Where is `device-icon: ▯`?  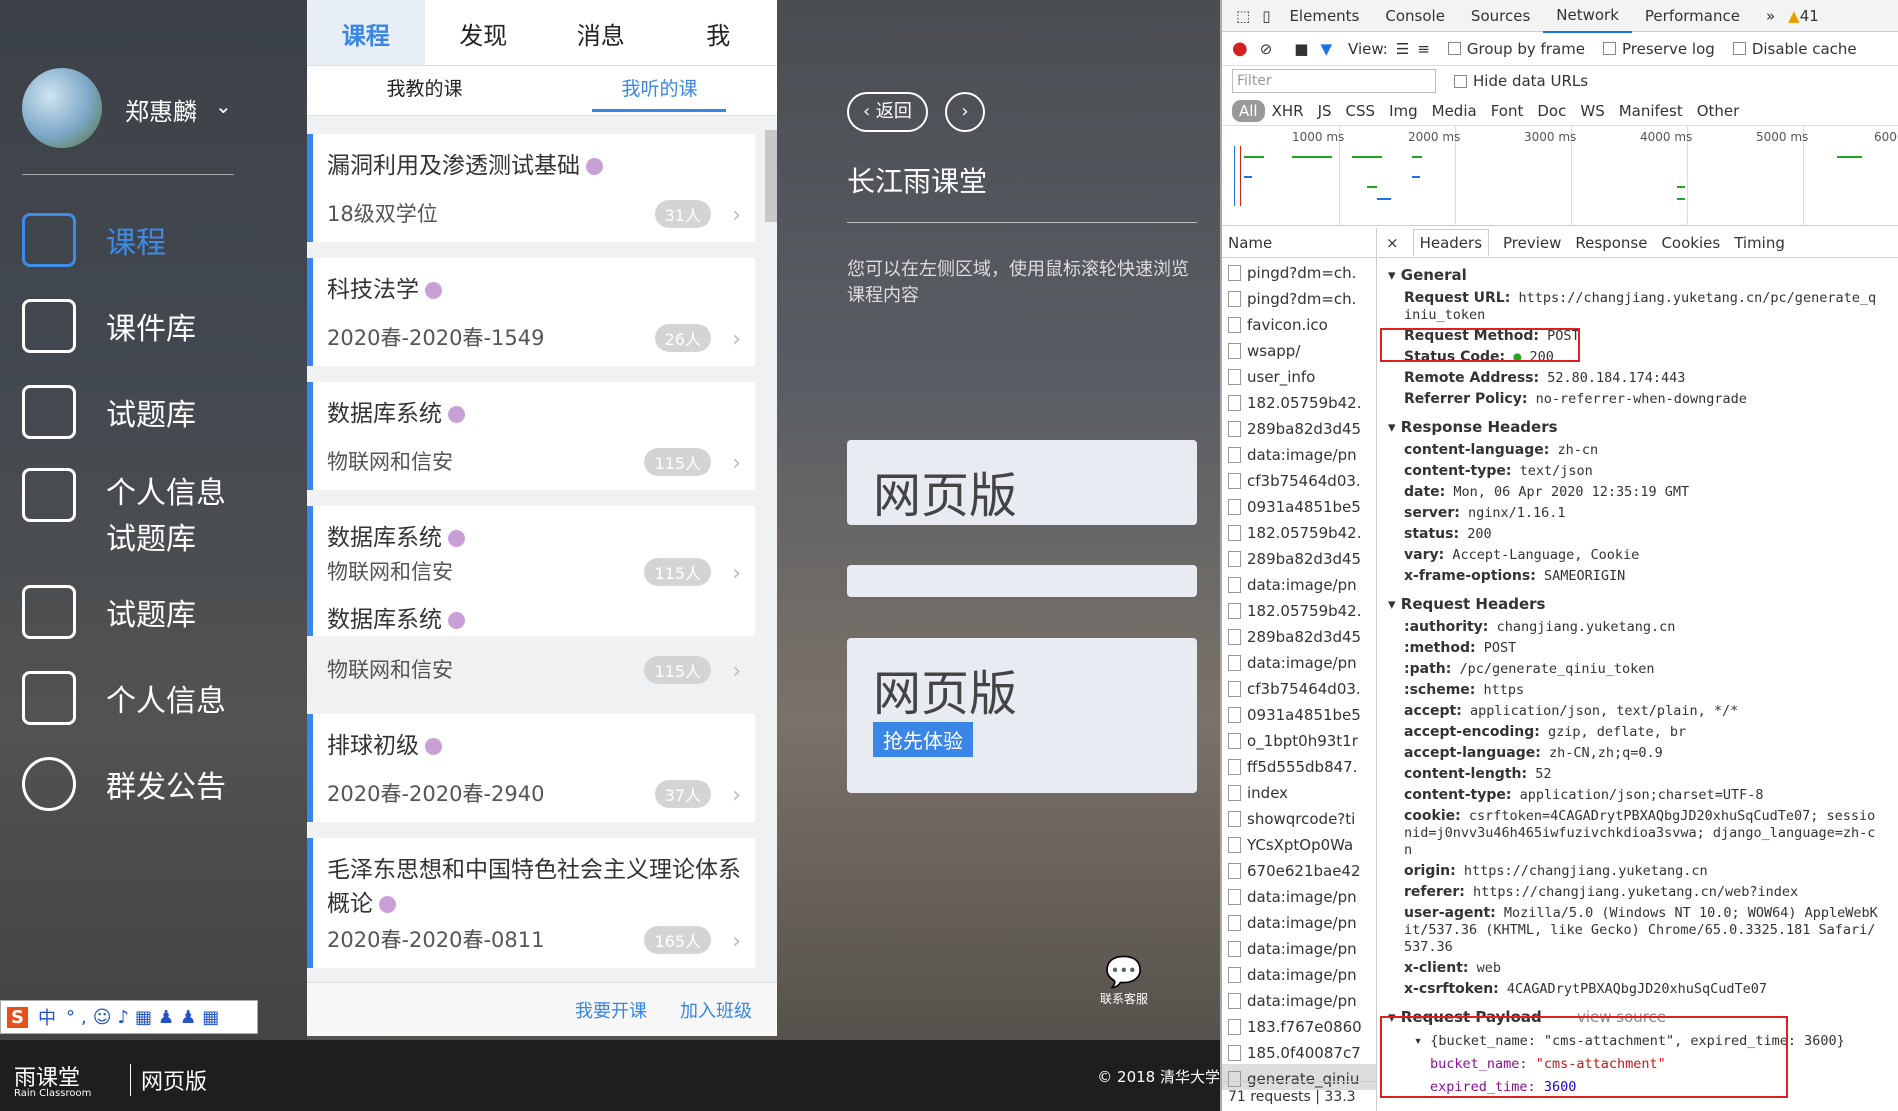 device-icon: ▯ is located at coordinates (1266, 16).